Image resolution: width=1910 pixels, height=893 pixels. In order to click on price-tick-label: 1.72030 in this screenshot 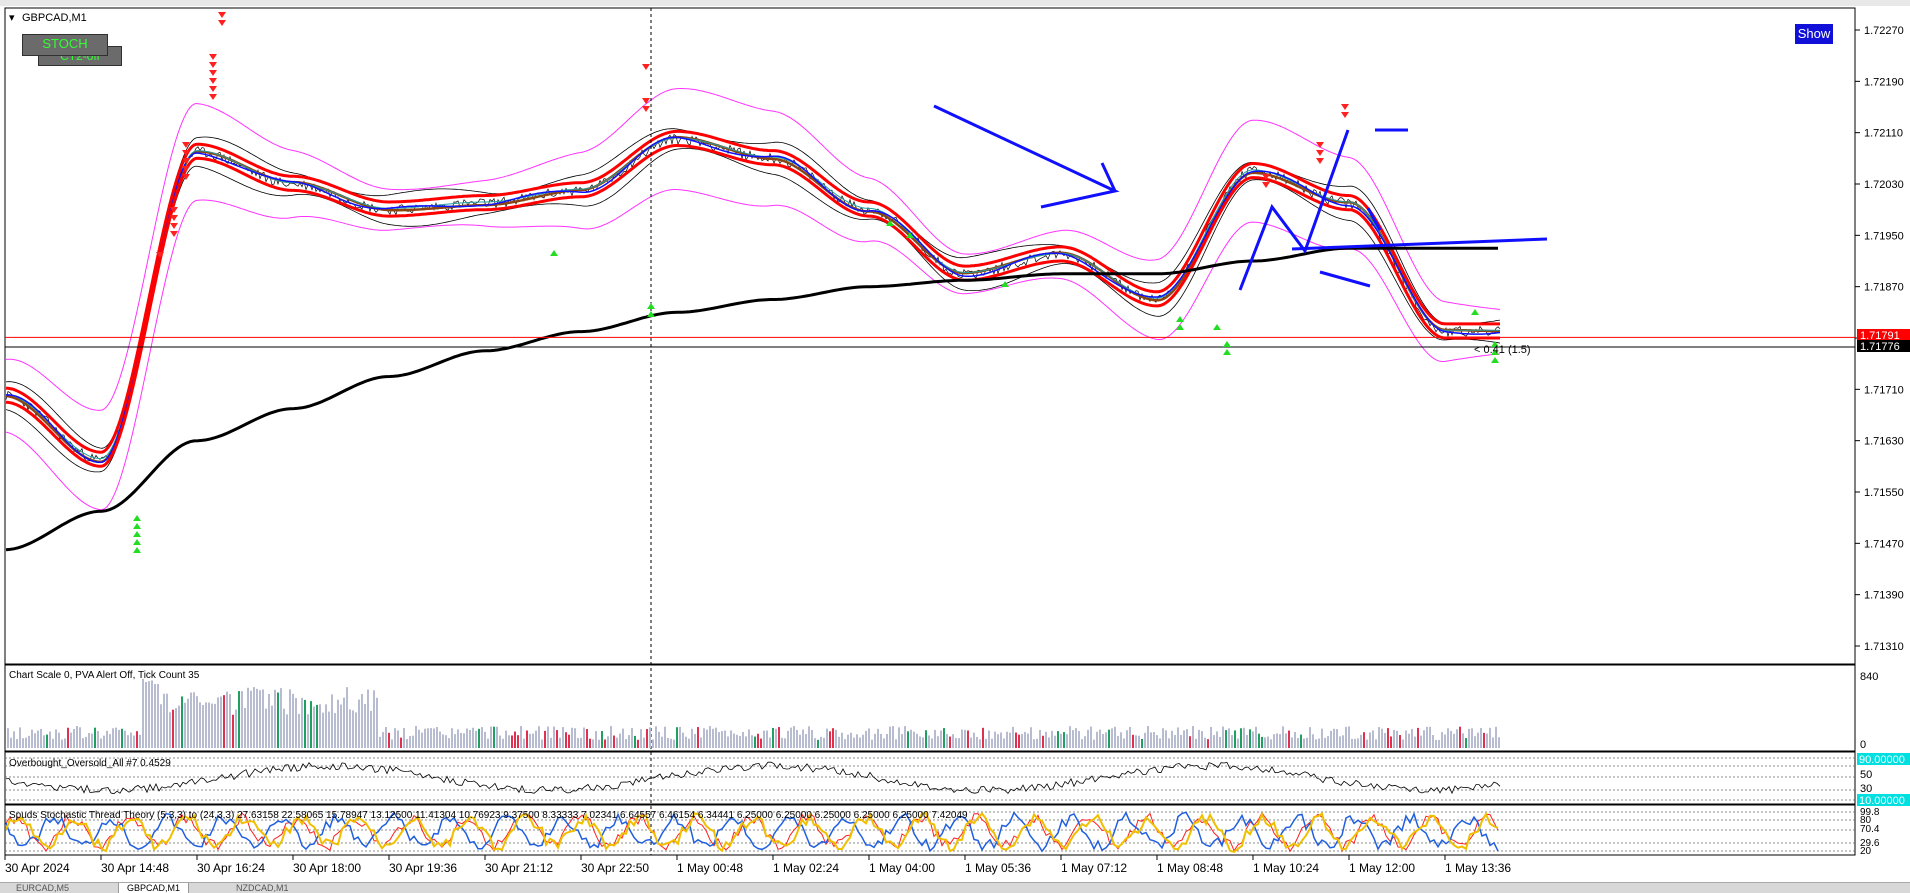, I will do `click(1884, 185)`.